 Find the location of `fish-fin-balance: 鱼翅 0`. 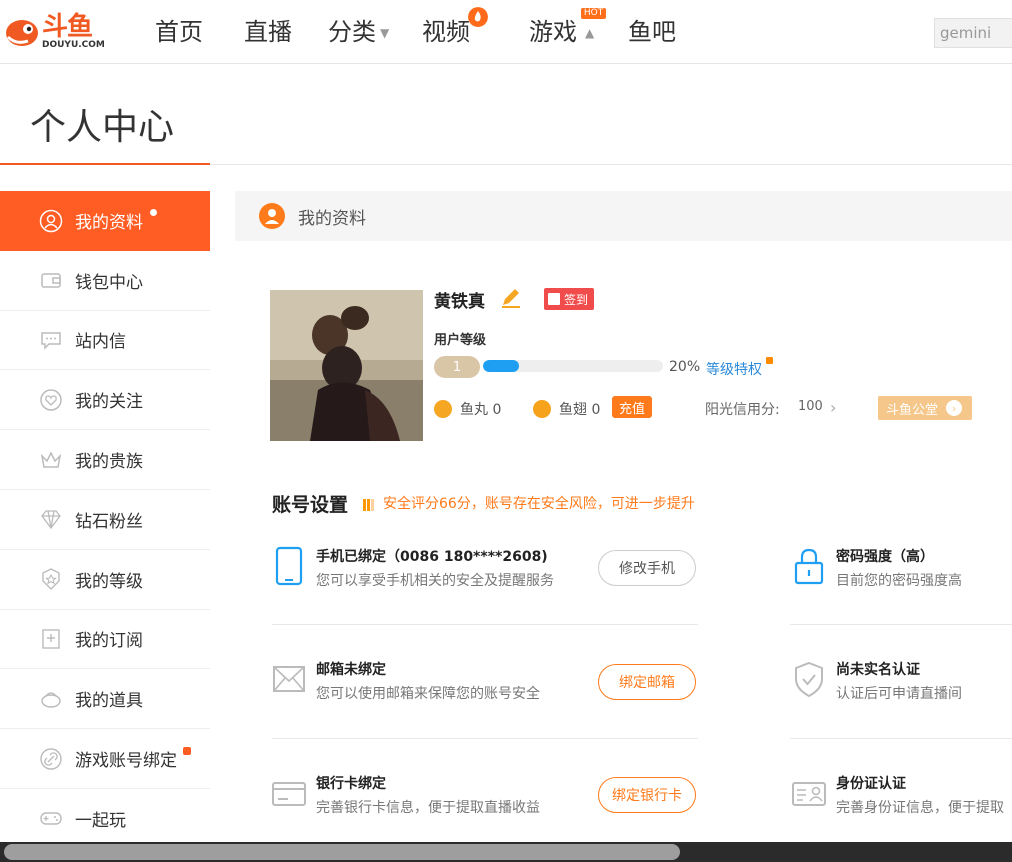

fish-fin-balance: 鱼翅 0 is located at coordinates (566, 409).